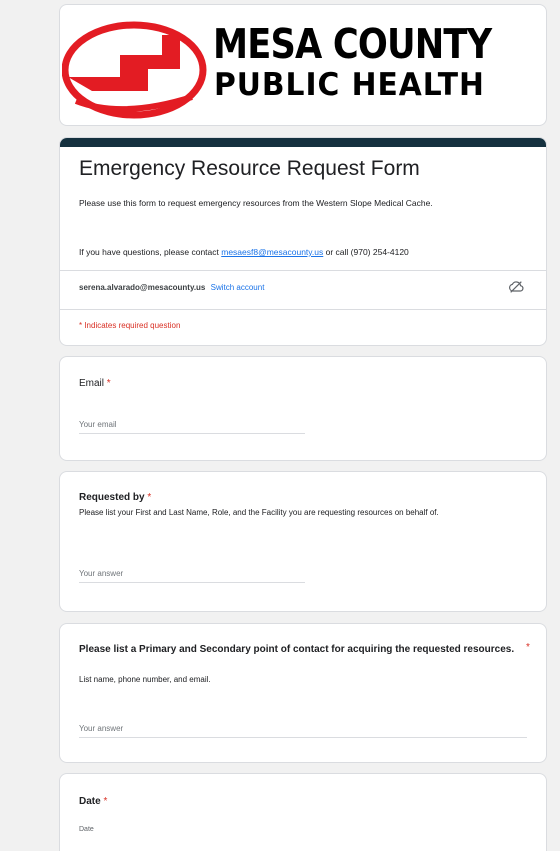 The height and width of the screenshot is (851, 560). What do you see at coordinates (303, 812) in the screenshot?
I see `question-date: Date * Date` at bounding box center [303, 812].